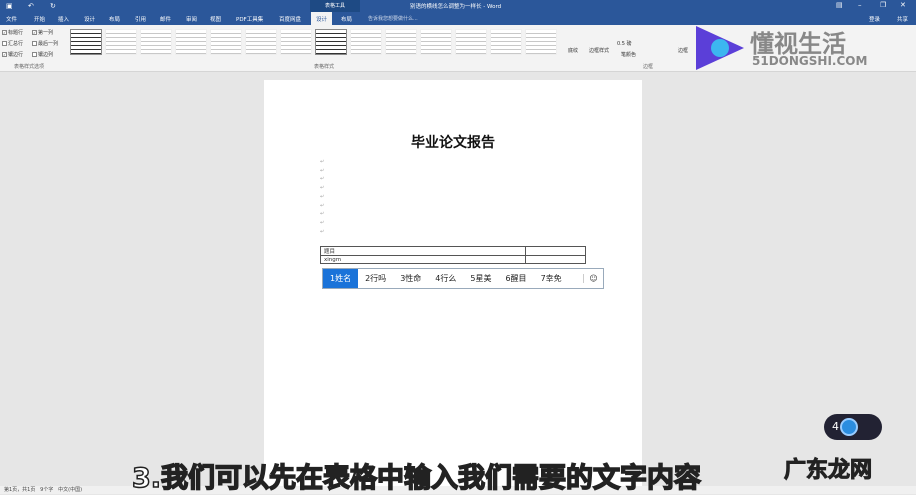 The width and height of the screenshot is (916, 495). Describe the element at coordinates (249, 19) in the screenshot. I see `tab-pdf-tools: PDF工具集` at that location.